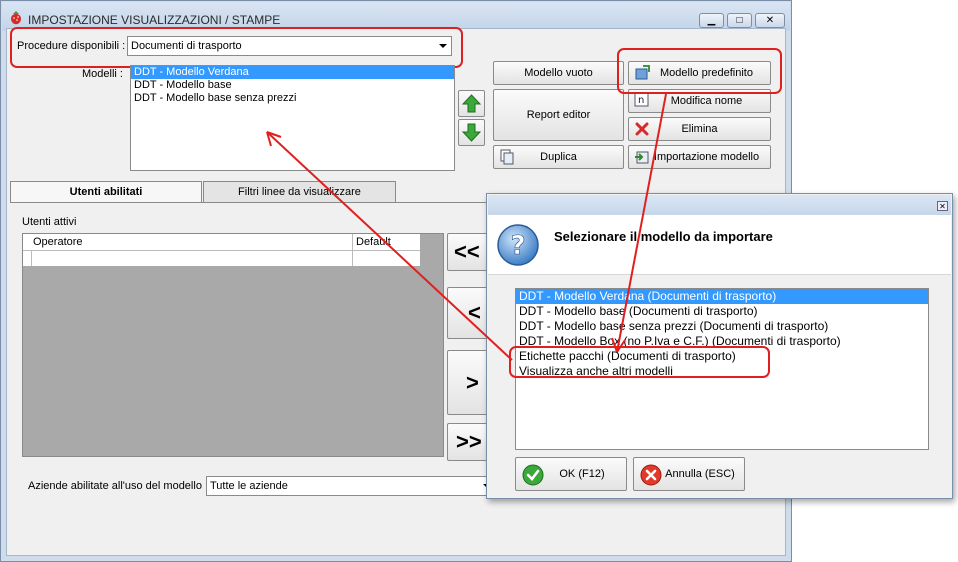 The image size is (958, 562). Describe the element at coordinates (389, 246) in the screenshot. I see `arrow-to-models-list` at that location.